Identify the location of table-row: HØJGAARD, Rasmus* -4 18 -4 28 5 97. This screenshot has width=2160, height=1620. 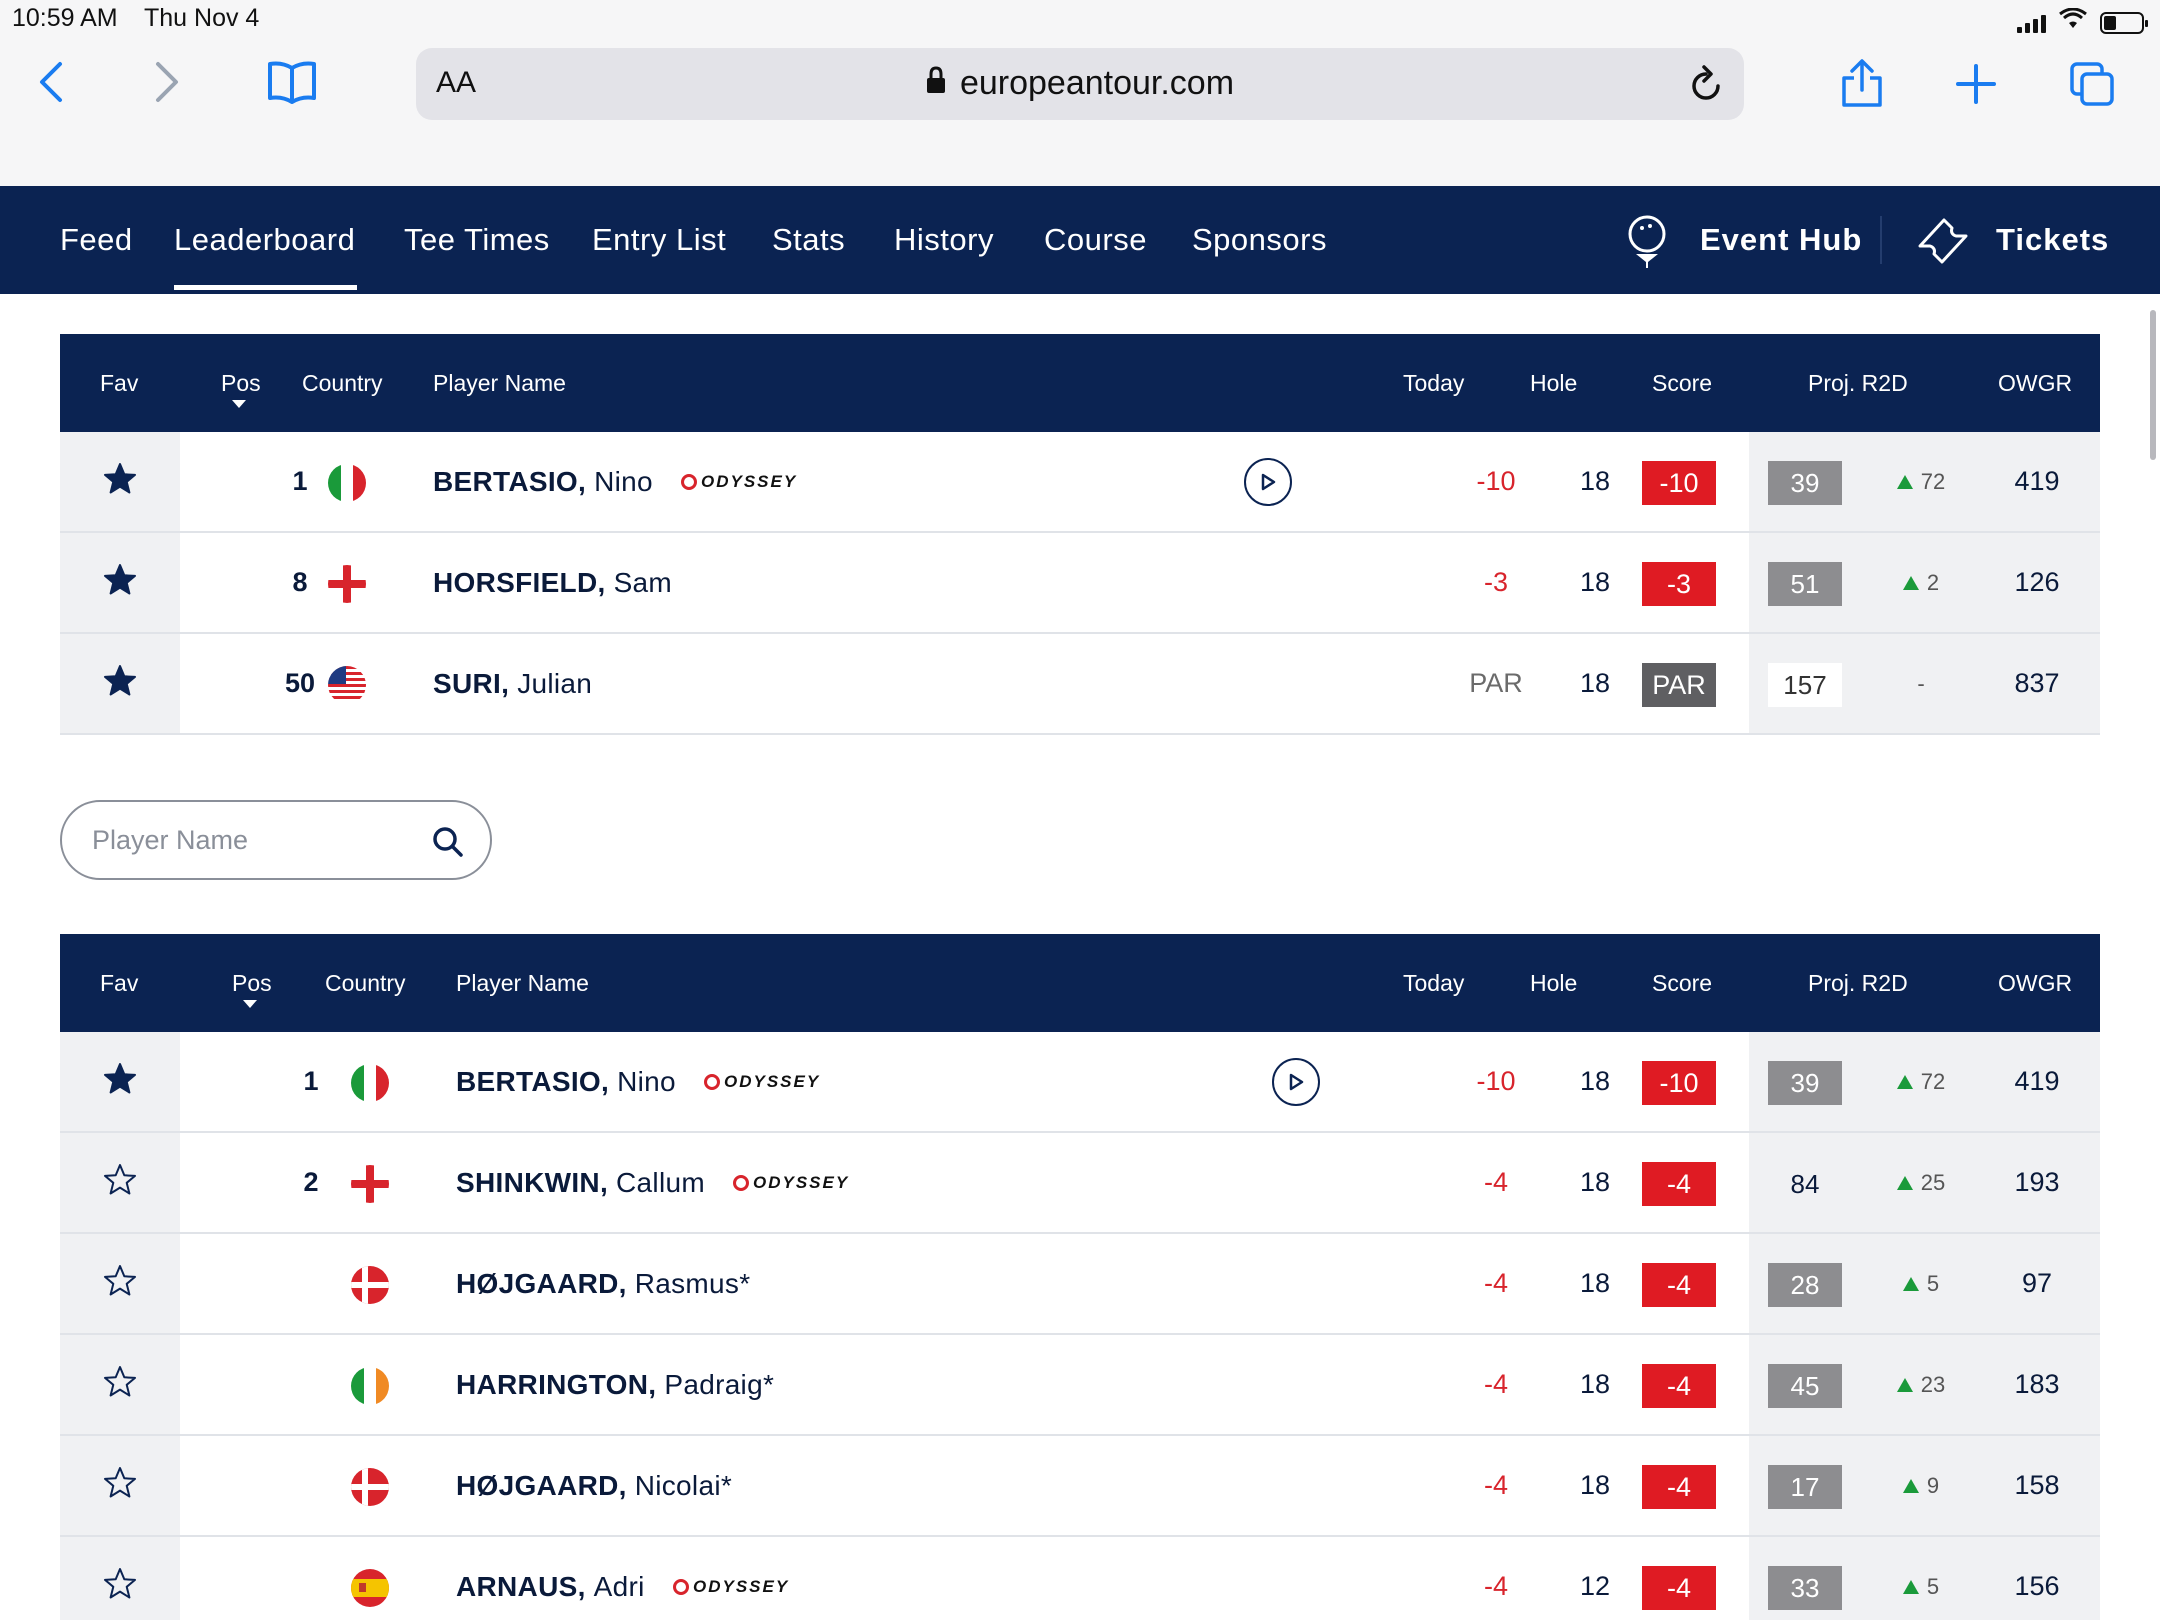
(1080, 1284).